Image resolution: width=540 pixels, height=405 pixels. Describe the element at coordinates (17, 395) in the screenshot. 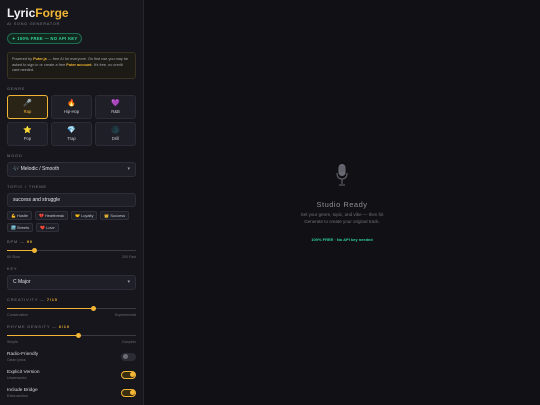

I see `toggle-subtitle: Extra section` at that location.